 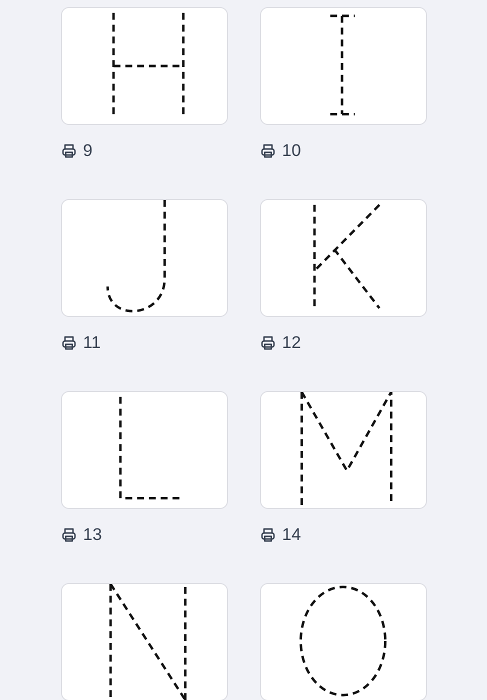 I want to click on worksheet-number: 14, so click(x=291, y=535).